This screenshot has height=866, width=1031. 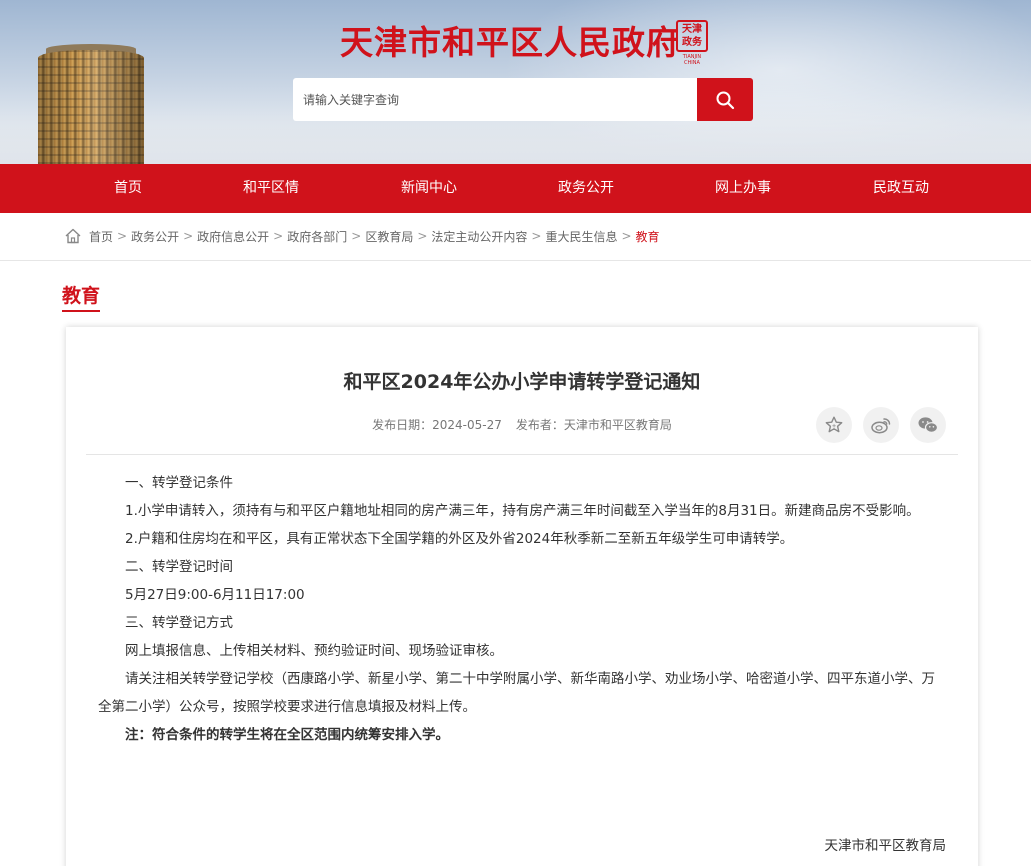 What do you see at coordinates (581, 236) in the screenshot?
I see `breadcrumb-livelihood-info: 重大民生信息` at bounding box center [581, 236].